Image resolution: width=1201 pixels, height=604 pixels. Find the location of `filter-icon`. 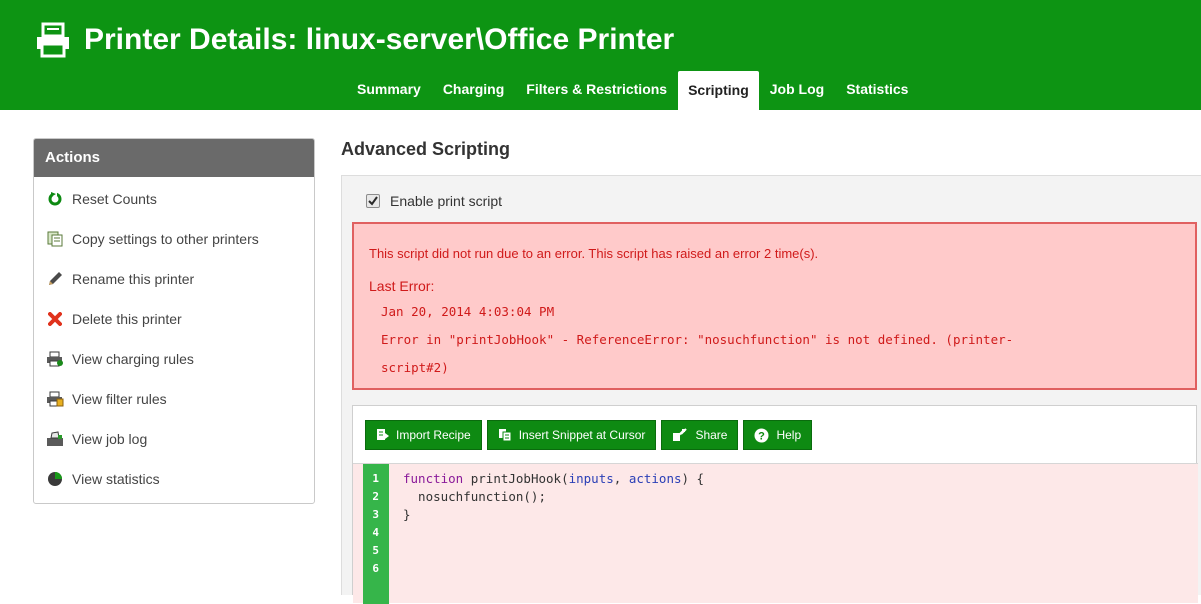

filter-icon is located at coordinates (55, 399).